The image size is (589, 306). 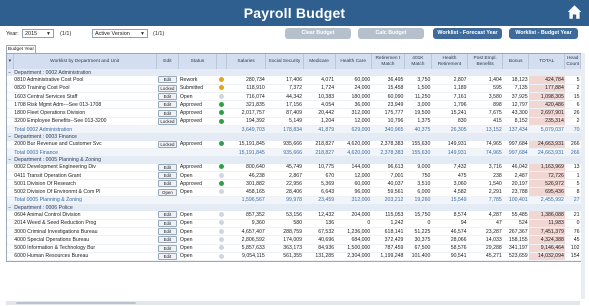 I want to click on column-header: Medicare, so click(x=319, y=61).